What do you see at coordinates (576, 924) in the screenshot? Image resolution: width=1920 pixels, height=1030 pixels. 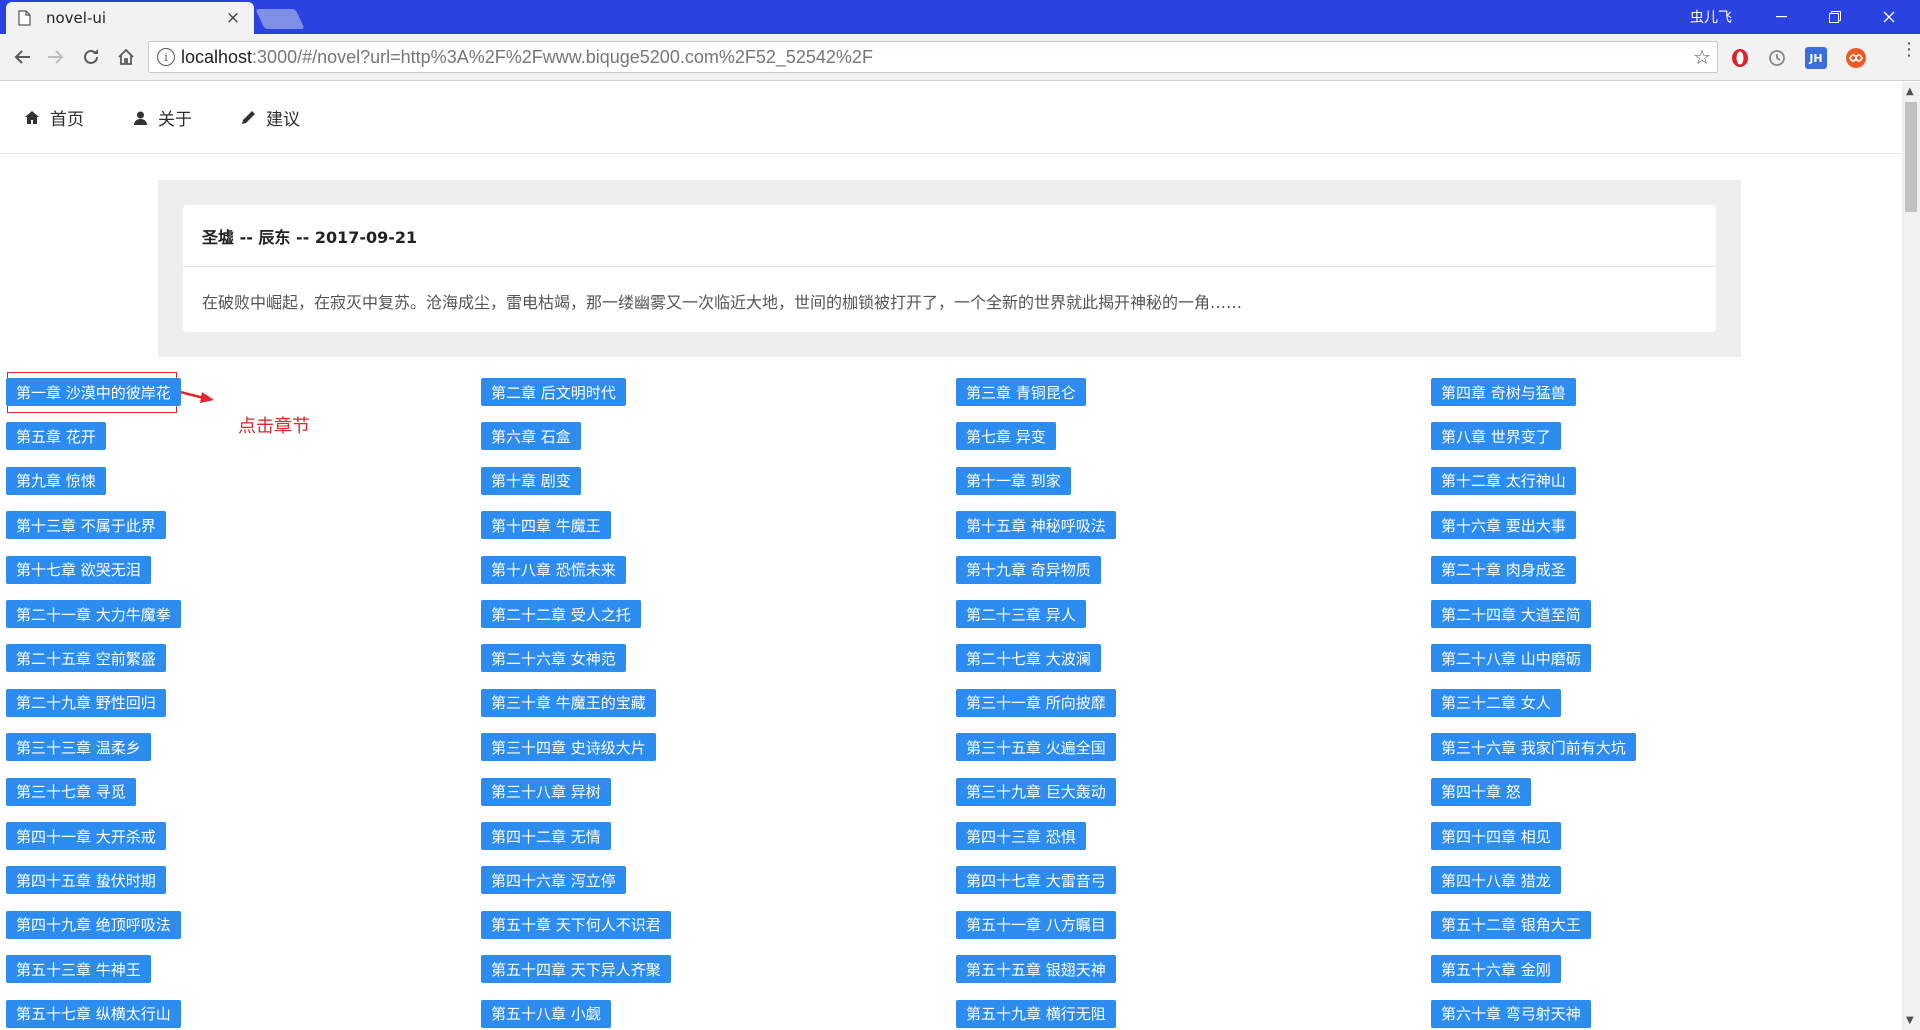 I see `chapter-button: 第五十章 天下何人不识君` at bounding box center [576, 924].